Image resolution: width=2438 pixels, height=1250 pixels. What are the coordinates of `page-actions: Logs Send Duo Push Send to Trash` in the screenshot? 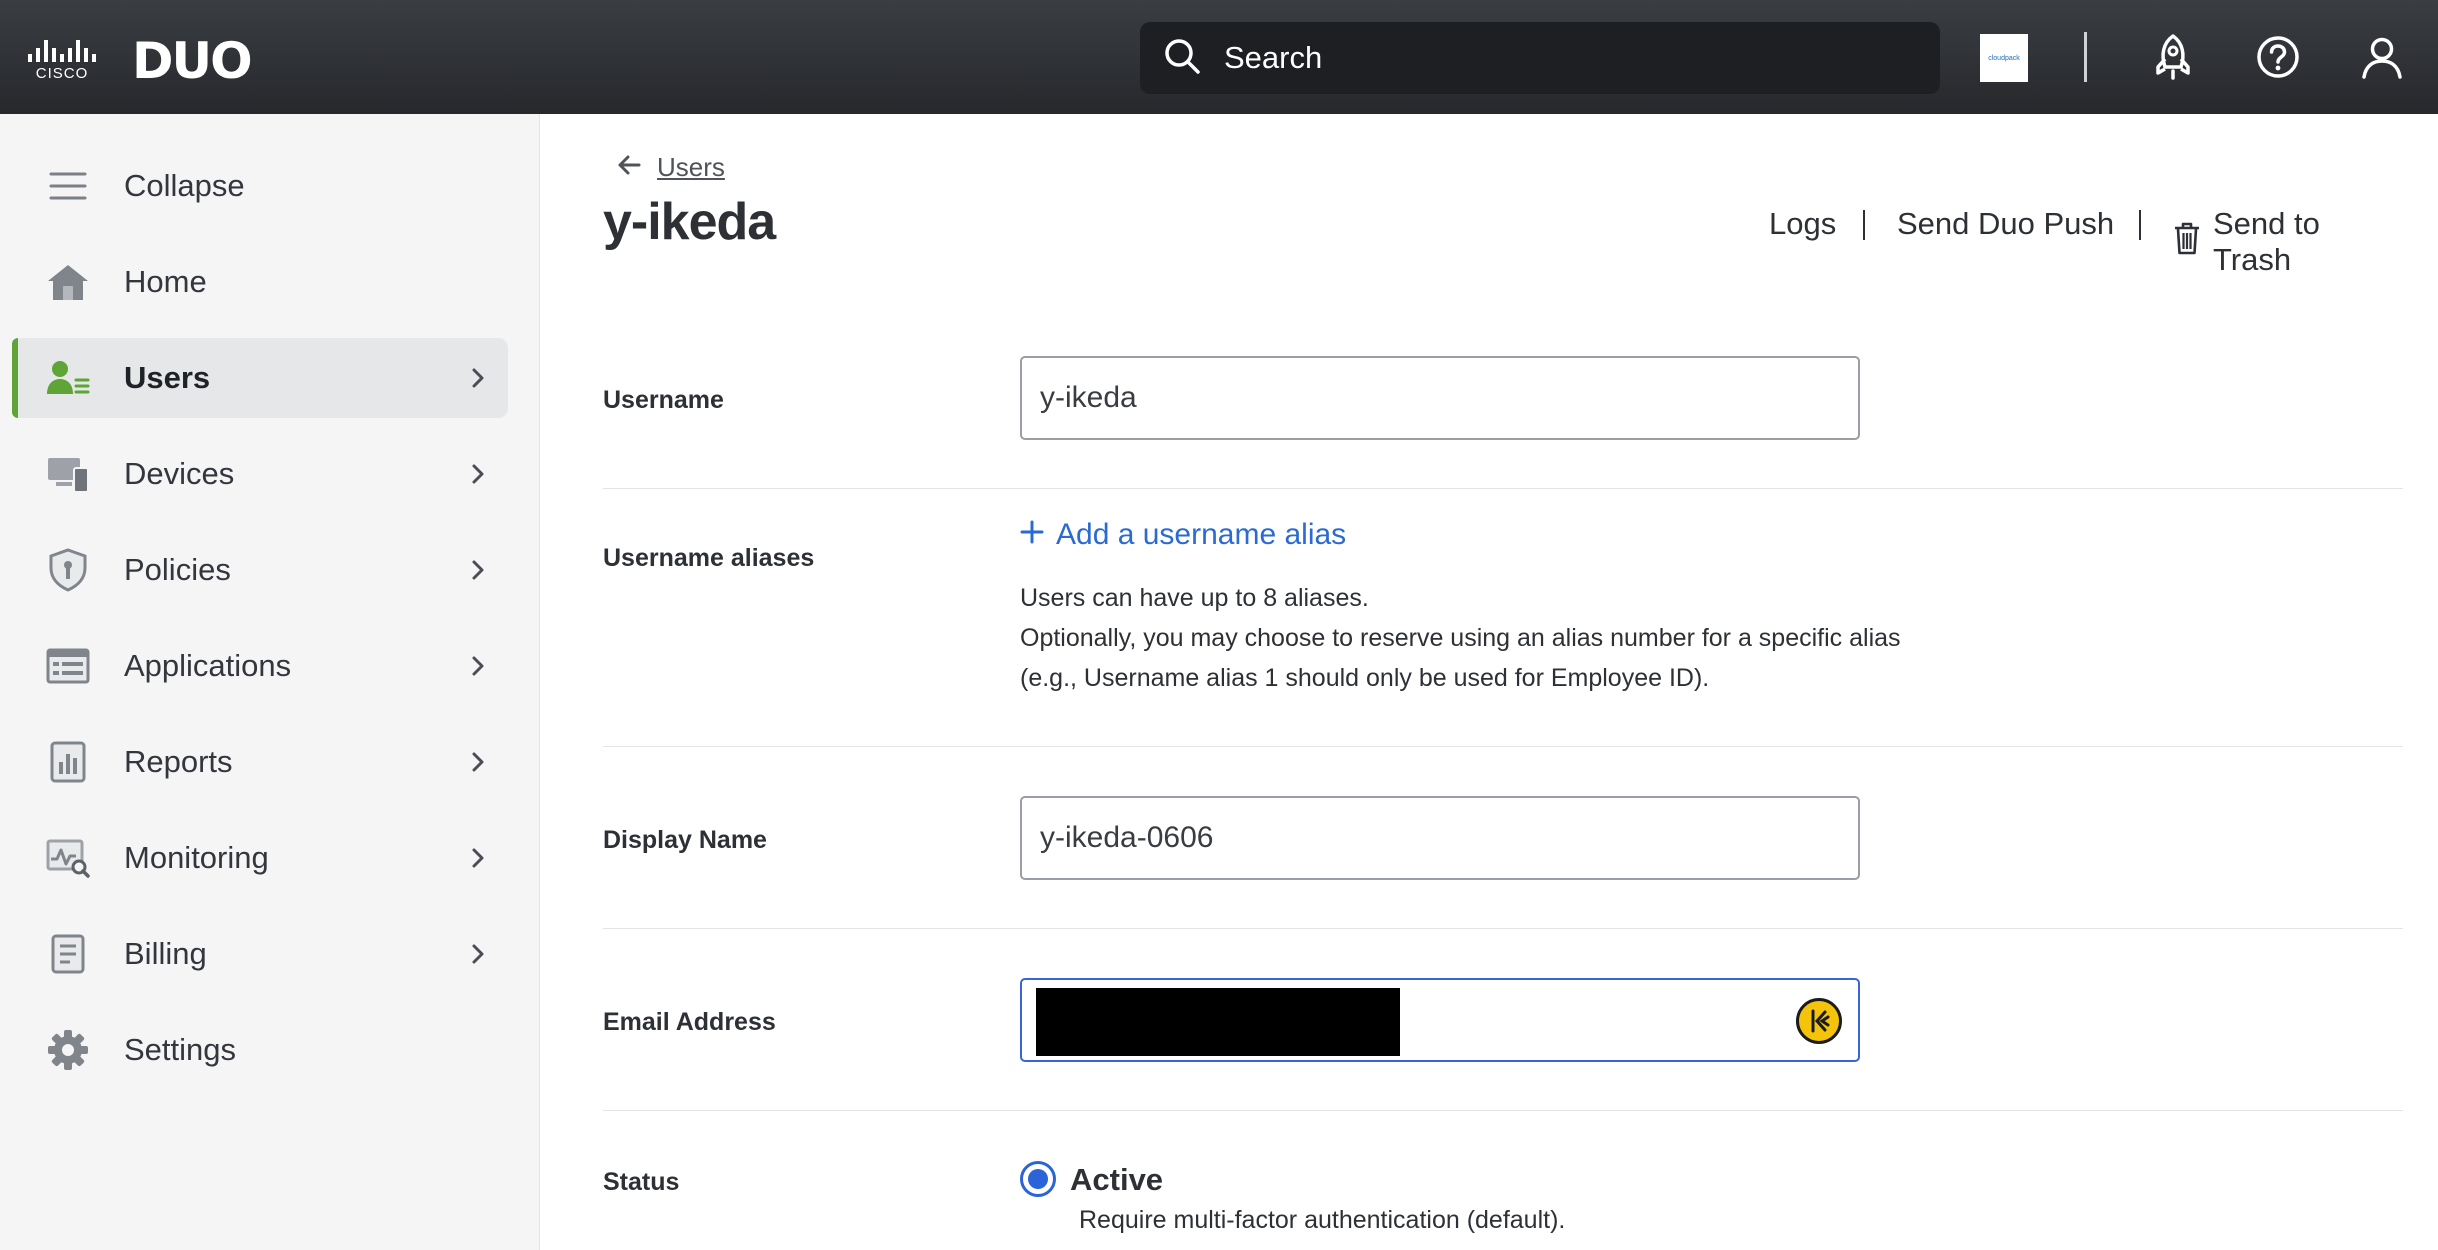 It's located at (1471, 241).